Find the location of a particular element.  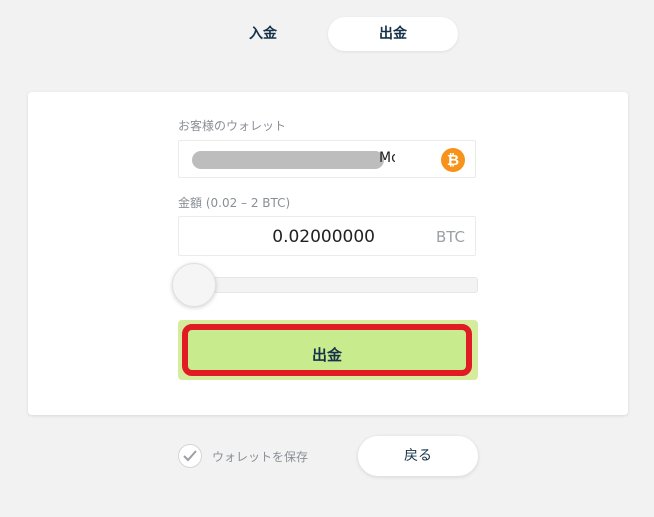

amount-field: 0.02000000 BTC is located at coordinates (327, 236).